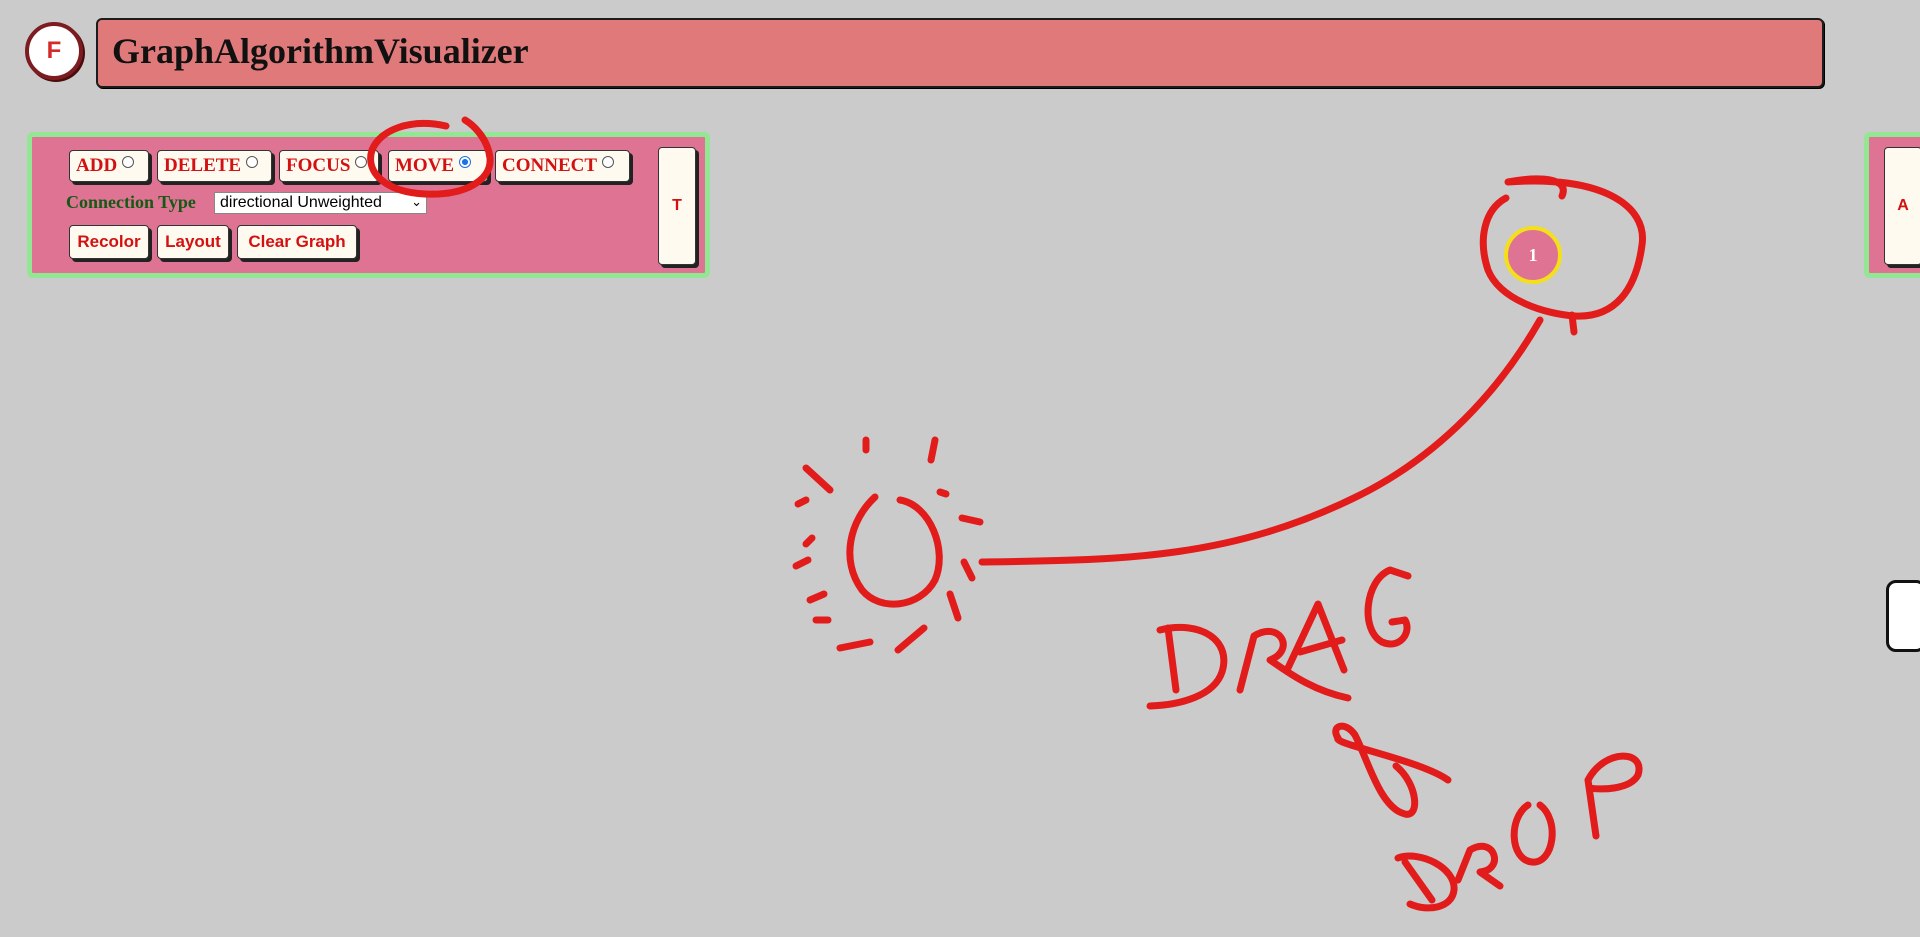  Describe the element at coordinates (894, 550) in the screenshot. I see `origin-circle` at that location.